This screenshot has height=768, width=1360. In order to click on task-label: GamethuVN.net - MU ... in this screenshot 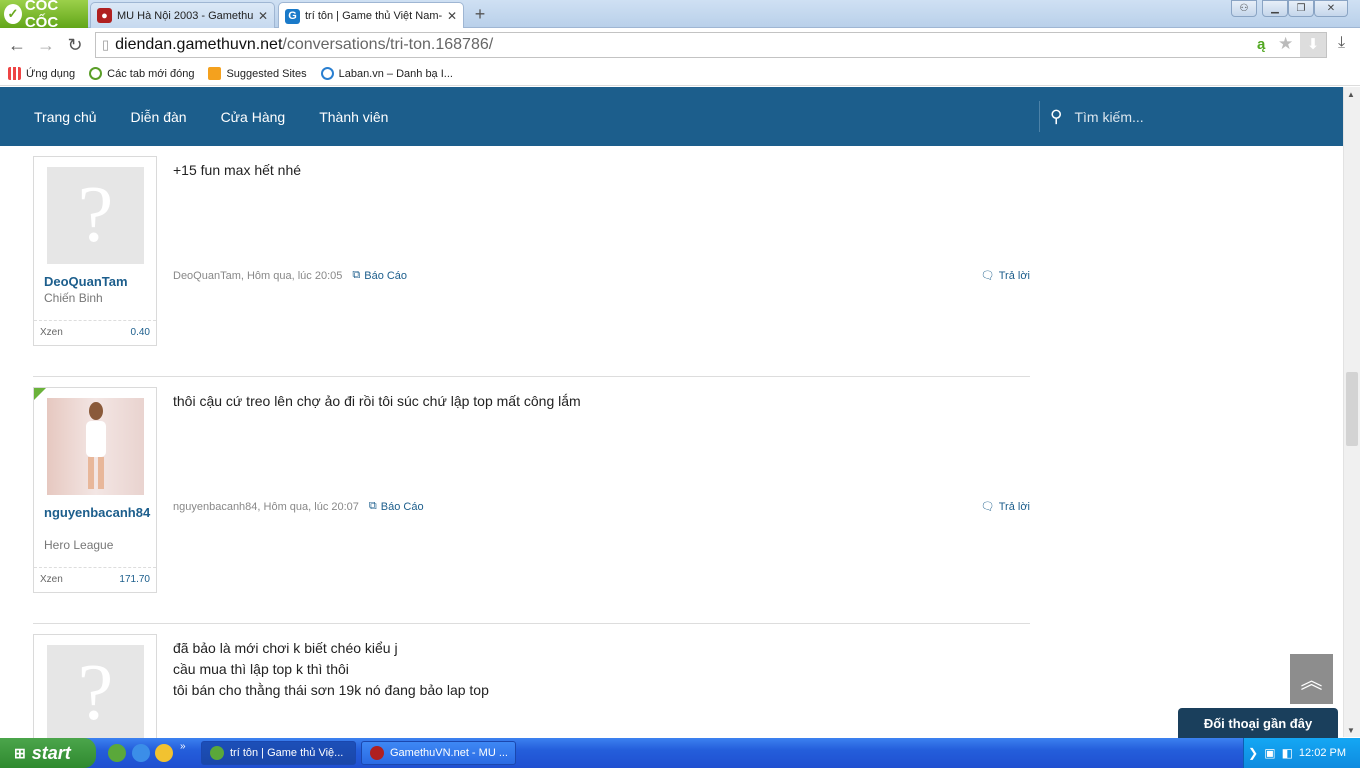, I will do `click(449, 753)`.